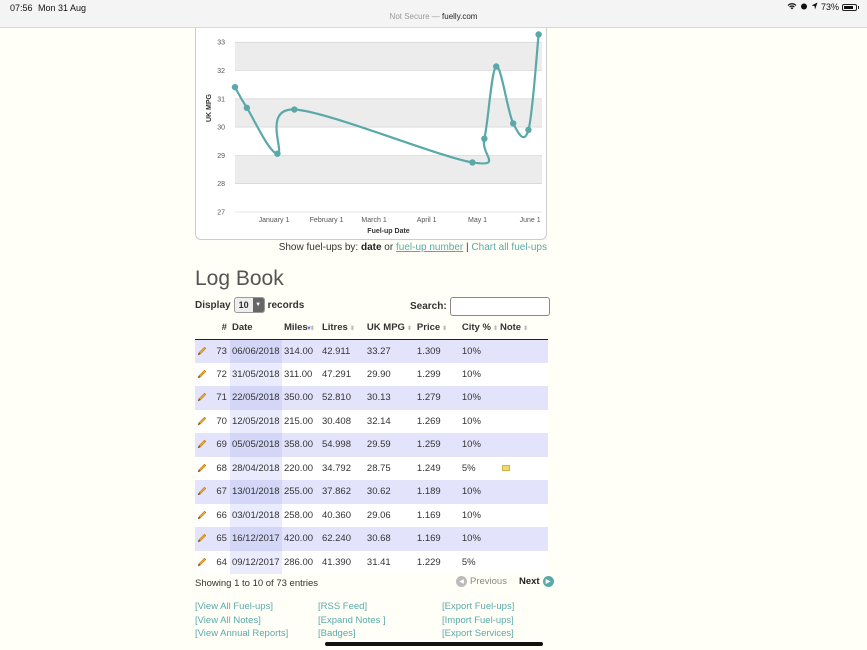 This screenshot has height=650, width=867. I want to click on cell-price: 1.279, so click(437, 398).